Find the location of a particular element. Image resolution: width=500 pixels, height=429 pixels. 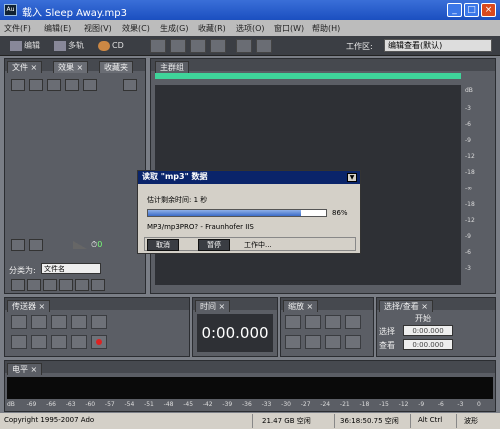

hybrid-tool is located at coordinates (264, 46).